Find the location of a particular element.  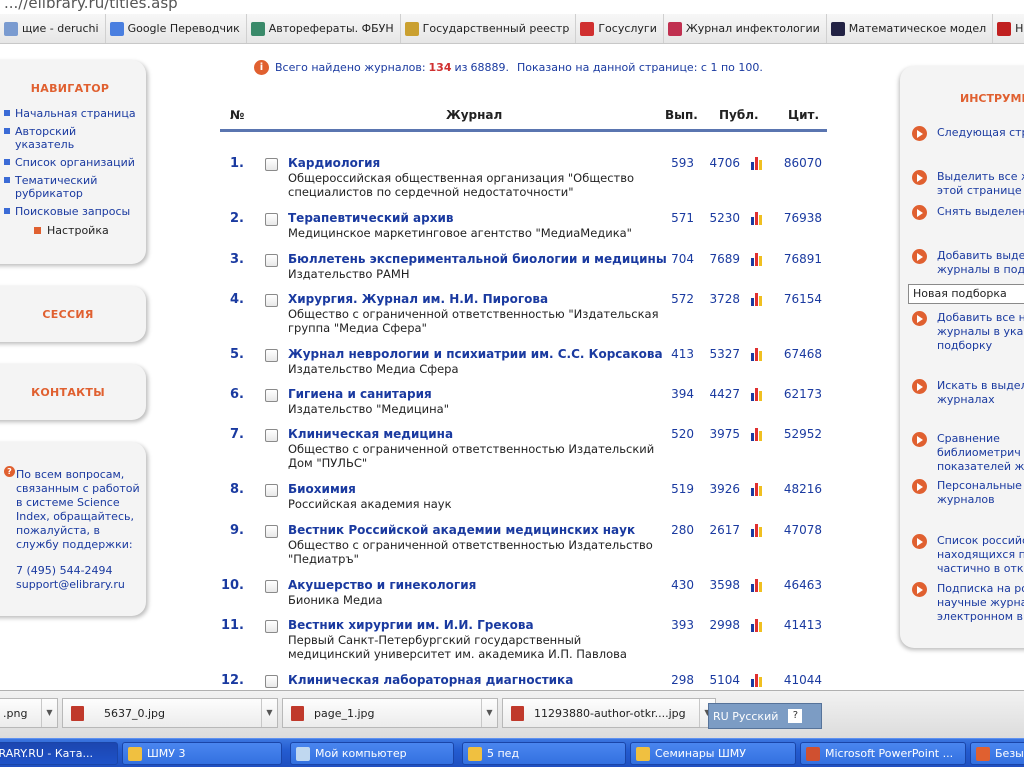

address-bar: ...//elibrary.ru/titles.asp is located at coordinates (512, 7).